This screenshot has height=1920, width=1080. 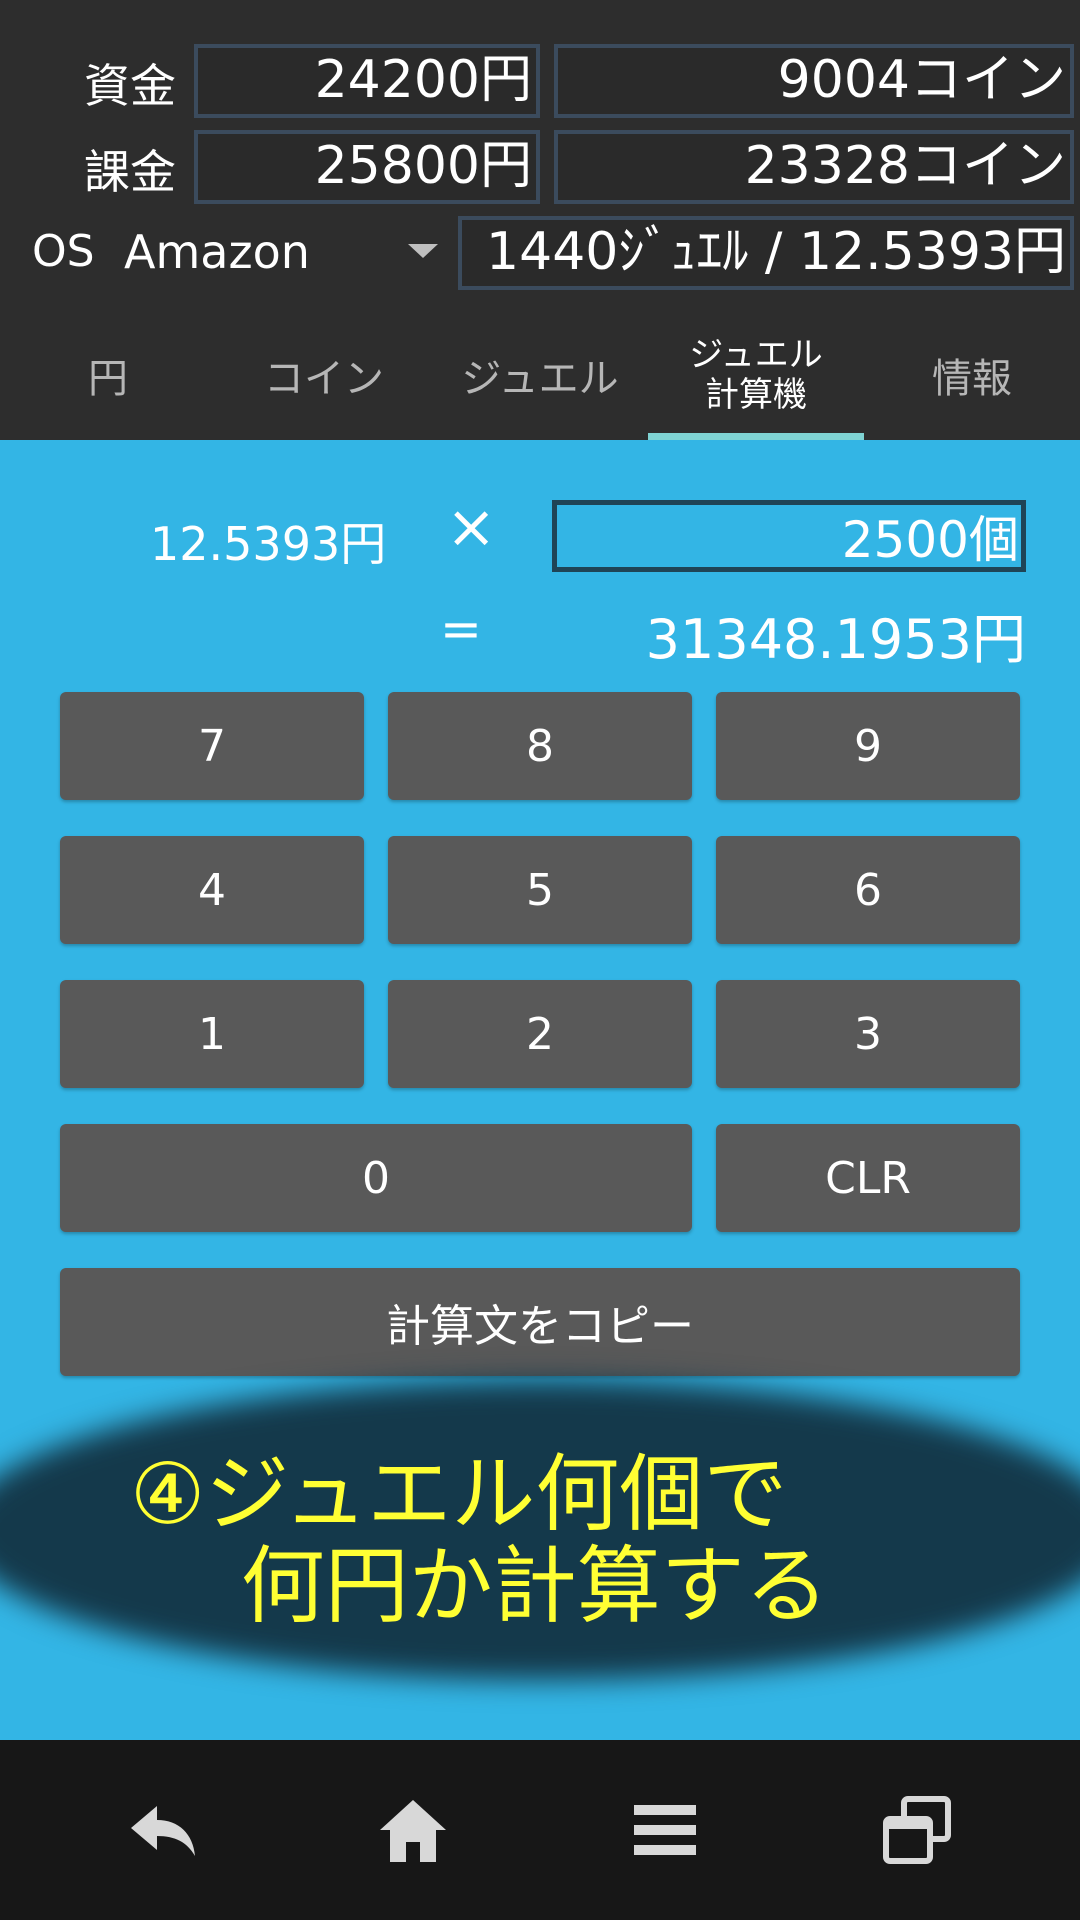 I want to click on os-dropdown-value: Amazon, so click(x=217, y=252).